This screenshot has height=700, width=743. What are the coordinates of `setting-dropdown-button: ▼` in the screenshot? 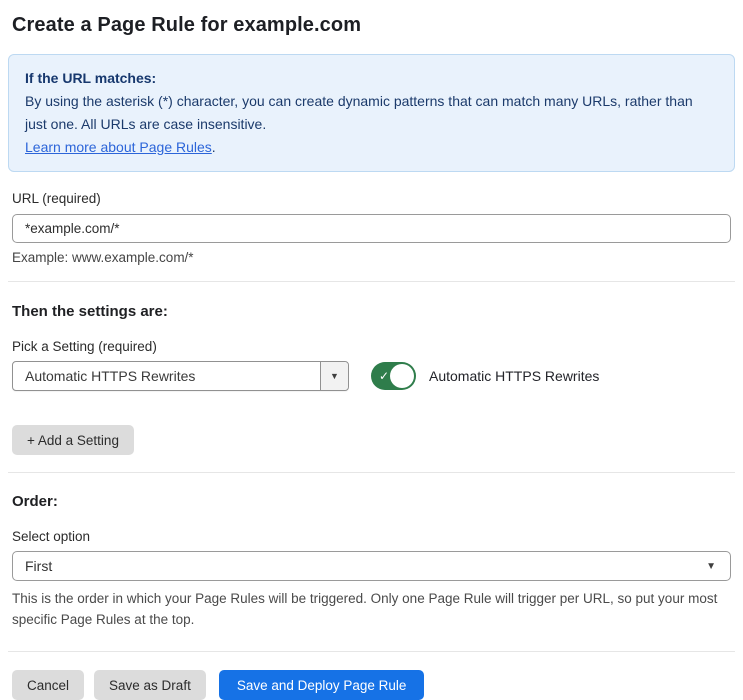 It's located at (334, 376).